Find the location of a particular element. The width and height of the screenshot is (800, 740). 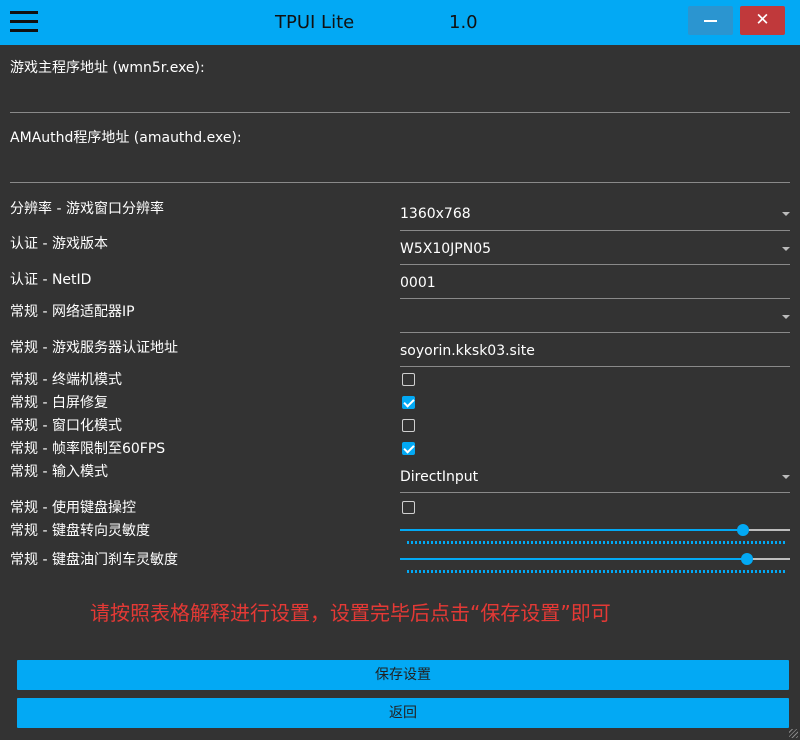

game-version-select: W5X10JPN05 is located at coordinates (445, 249).